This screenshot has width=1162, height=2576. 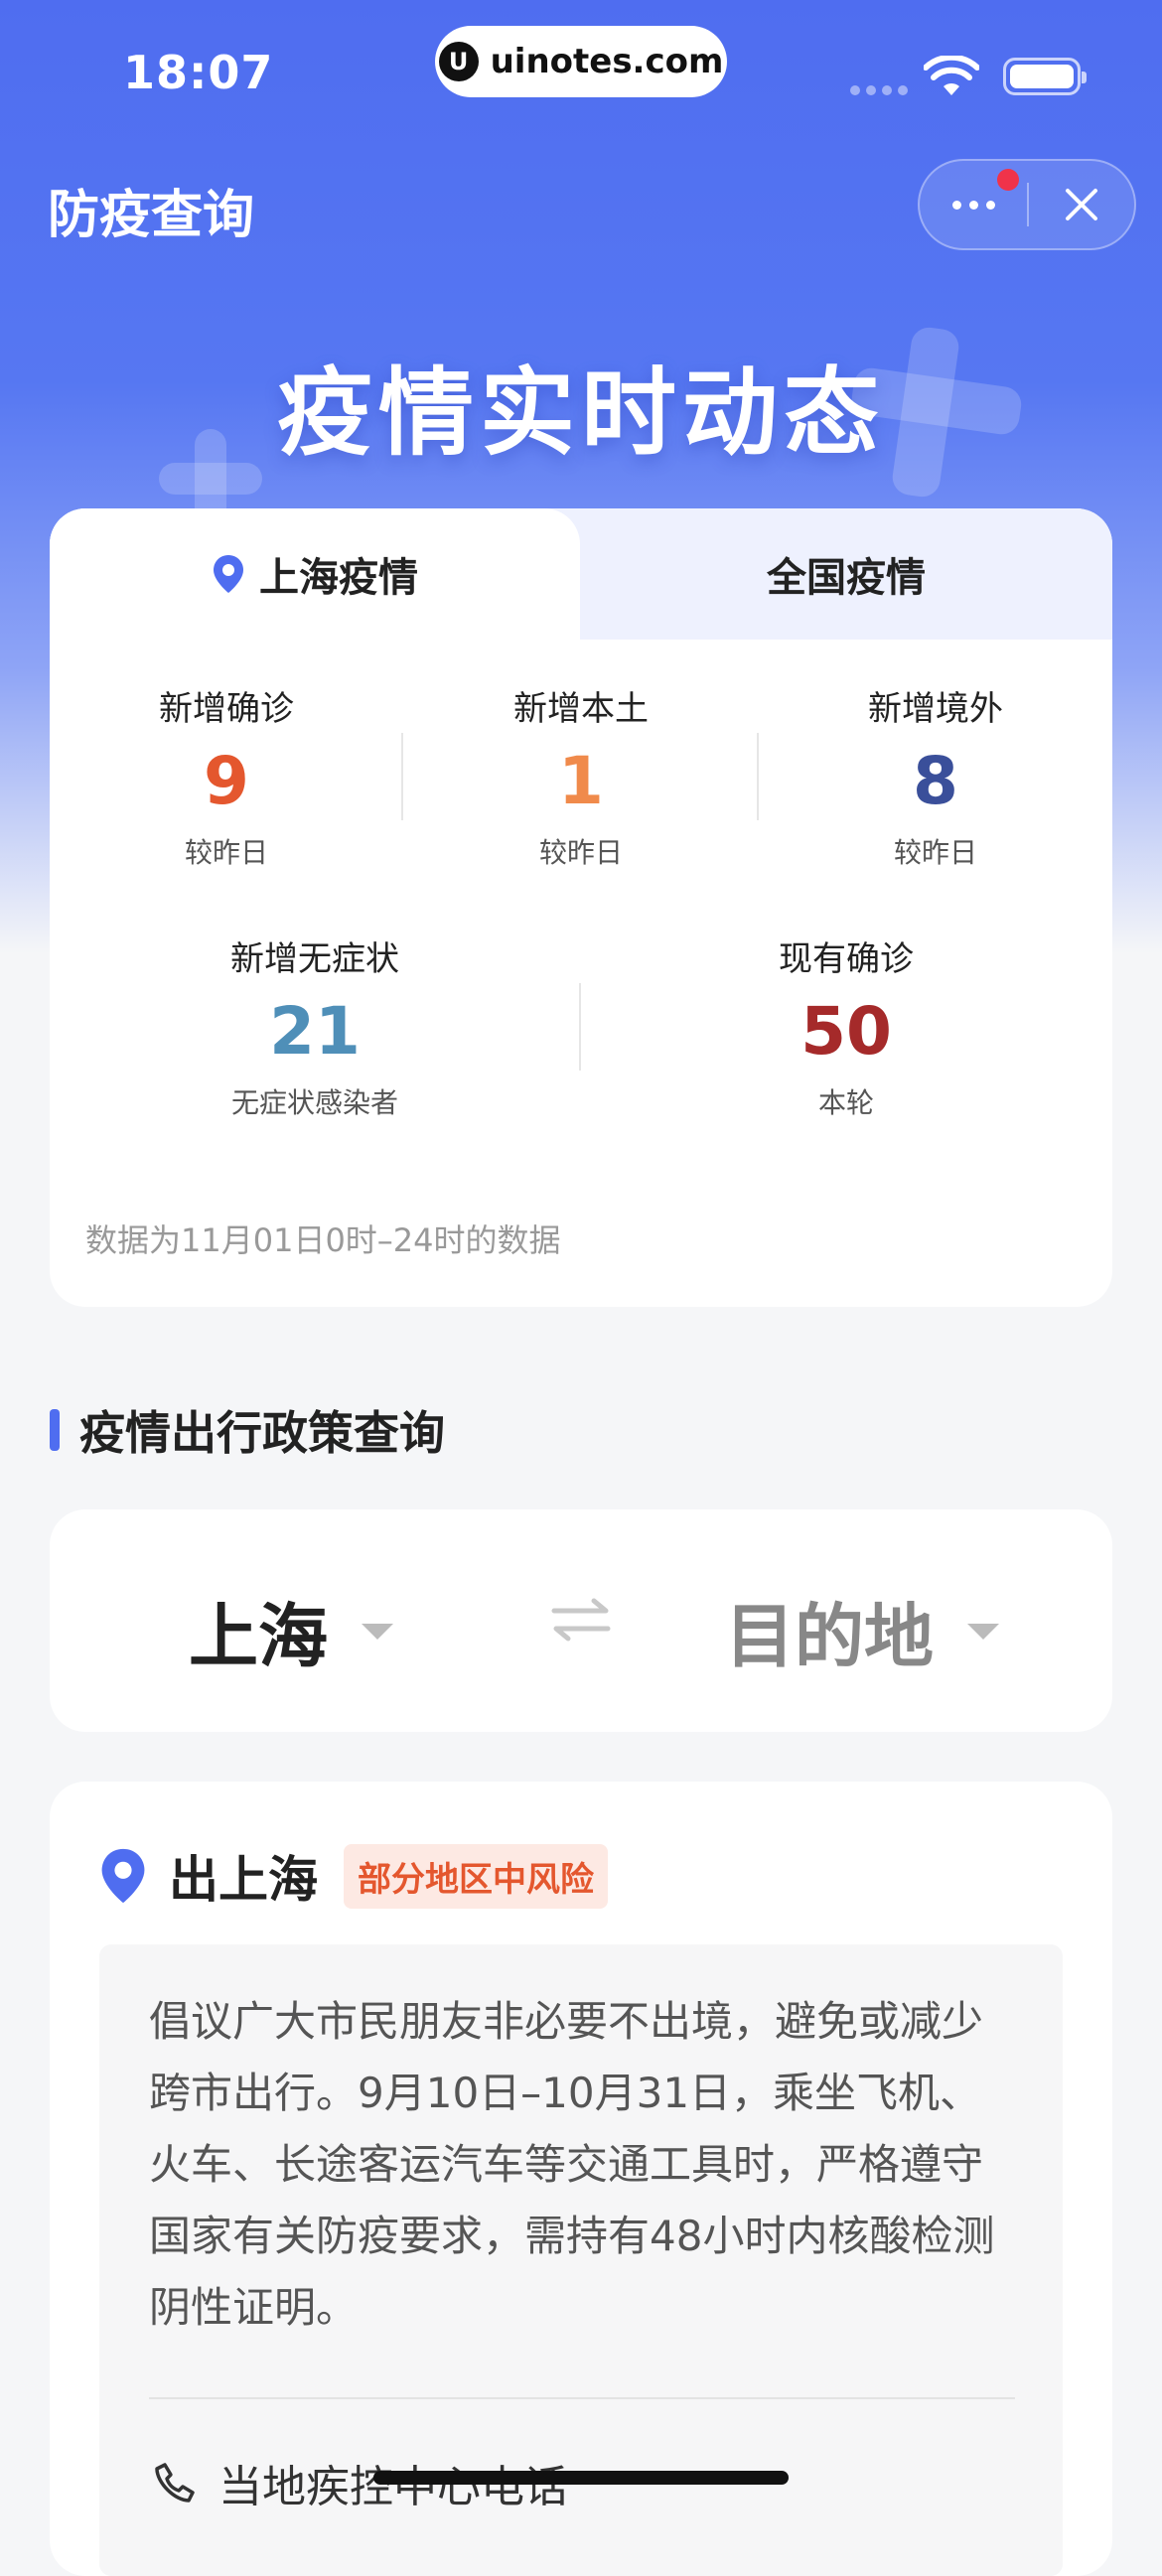 I want to click on notification-dot, so click(x=1008, y=180).